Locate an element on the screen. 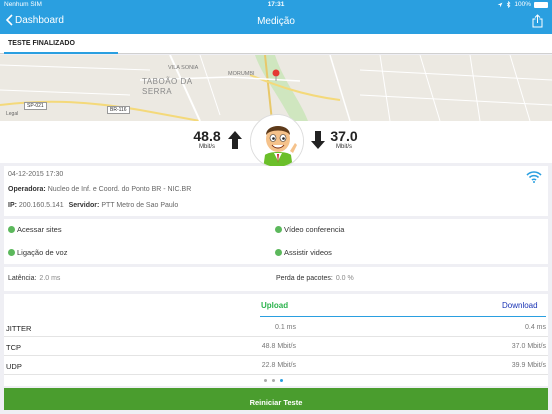  service-ligacao-voz: Ligação de voz is located at coordinates (37, 252).